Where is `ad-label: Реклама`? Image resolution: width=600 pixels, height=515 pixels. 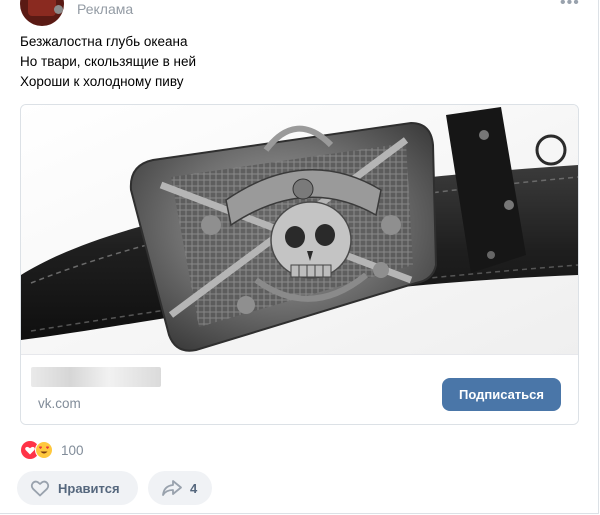
ad-label: Реклама is located at coordinates (105, 9).